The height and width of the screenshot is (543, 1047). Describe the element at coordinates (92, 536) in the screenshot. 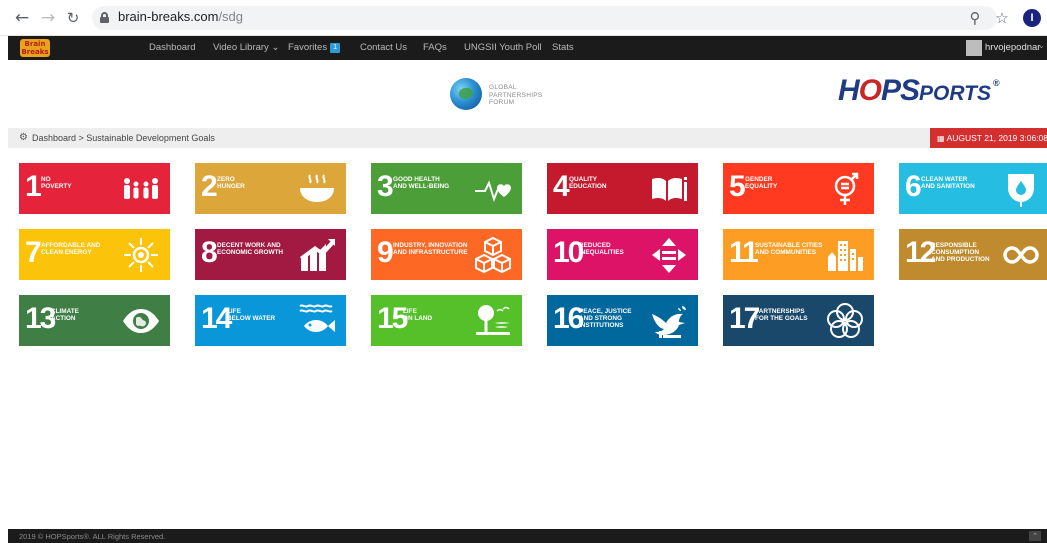

I see `copyright-text: 2019 © HOPSports®. ALL Rights Reserved.` at that location.